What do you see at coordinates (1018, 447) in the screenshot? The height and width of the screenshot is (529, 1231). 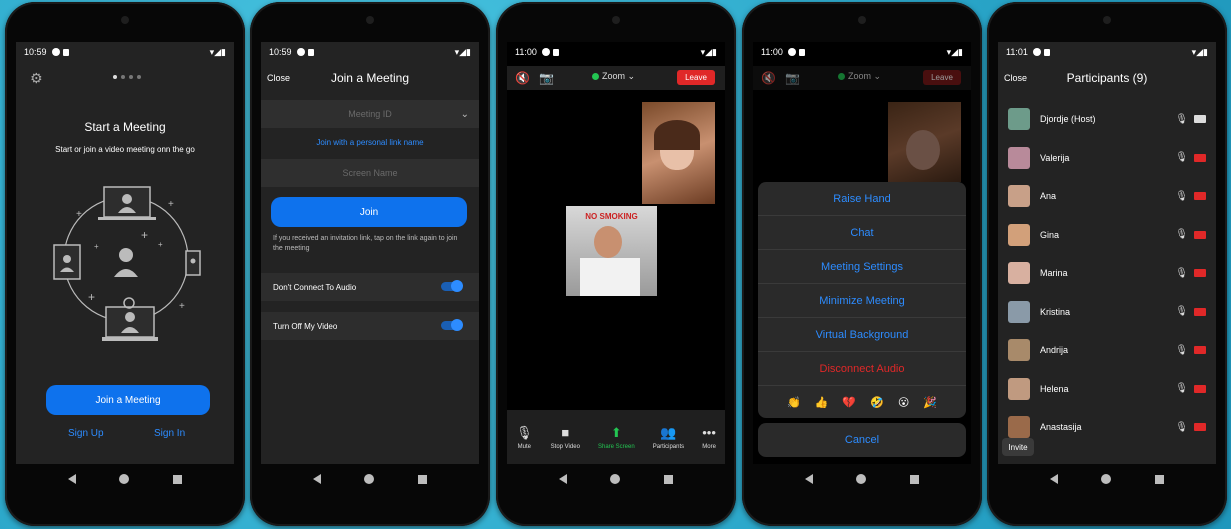 I see `invite-button: Invite` at bounding box center [1018, 447].